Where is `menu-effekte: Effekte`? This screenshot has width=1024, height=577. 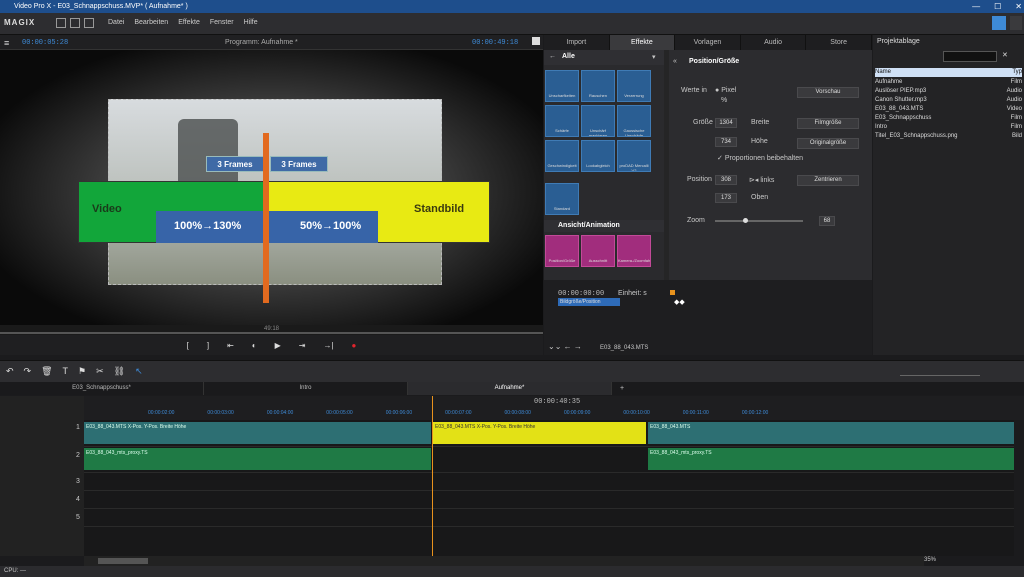
menu-effekte: Effekte is located at coordinates (189, 22).